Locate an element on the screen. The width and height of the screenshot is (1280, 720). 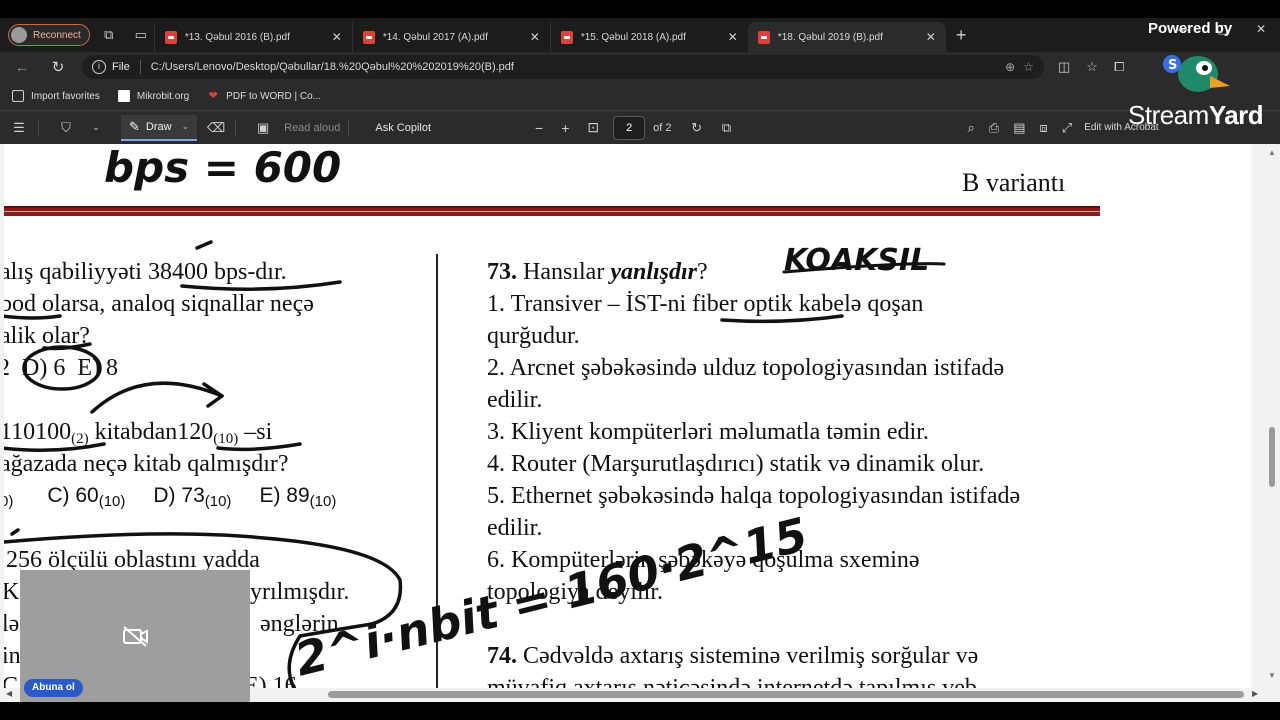
camera-off-icon is located at coordinates (135, 636).